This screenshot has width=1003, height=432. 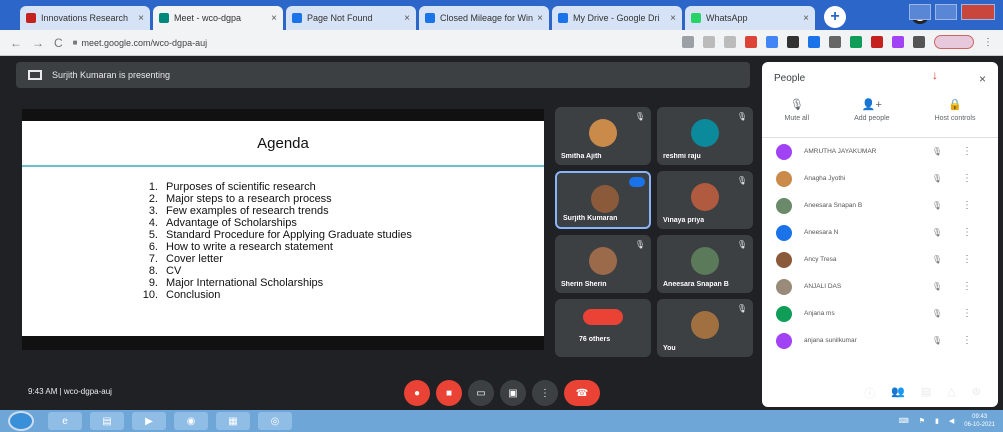 I want to click on url-field: meet.google.com/wco-dgpa-auj, so click(x=145, y=43).